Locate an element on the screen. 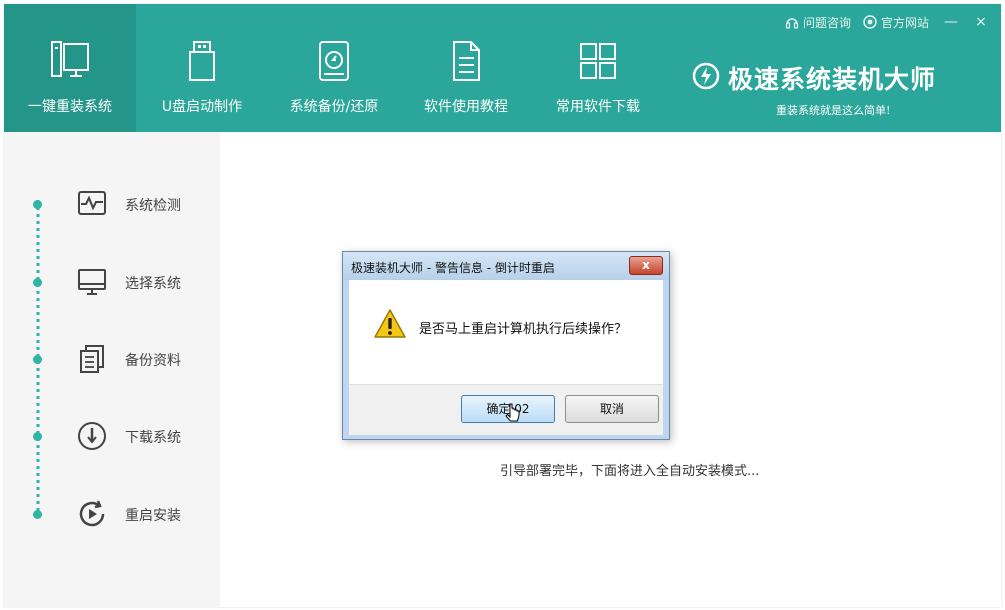 The height and width of the screenshot is (610, 1005). step-system-check: 系统检测 is located at coordinates (112, 204).